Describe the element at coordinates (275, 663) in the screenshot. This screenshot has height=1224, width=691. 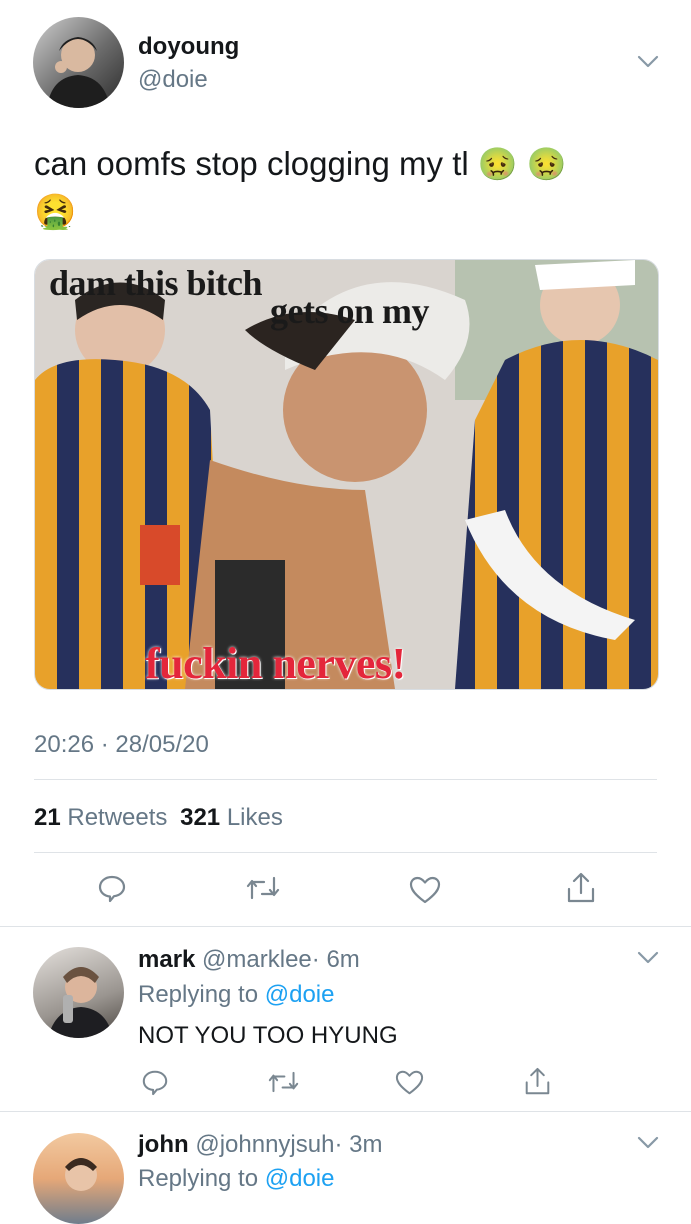
I see `meme-caption-bottom: fuckin nerves!` at that location.